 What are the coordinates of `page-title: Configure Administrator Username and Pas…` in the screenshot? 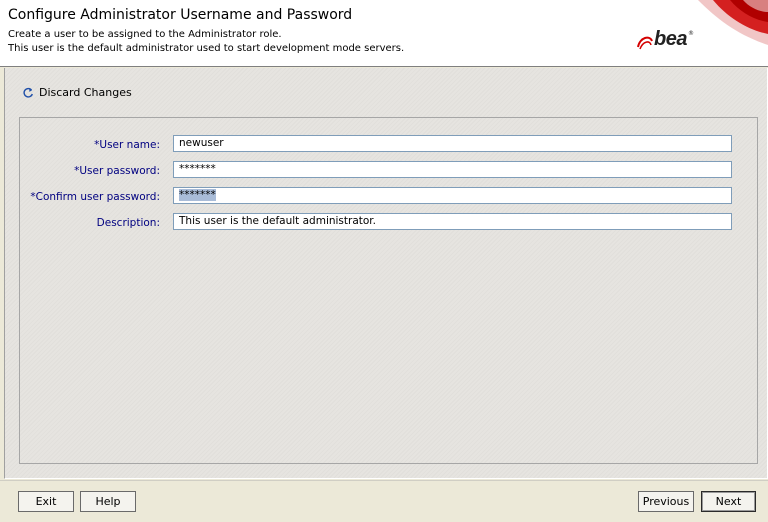 It's located at (180, 15).